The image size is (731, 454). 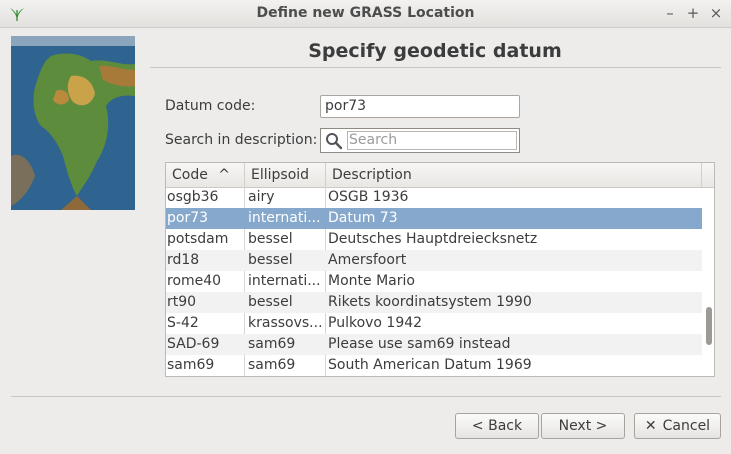 What do you see at coordinates (693, 13) in the screenshot?
I see `maximize-button: +` at bounding box center [693, 13].